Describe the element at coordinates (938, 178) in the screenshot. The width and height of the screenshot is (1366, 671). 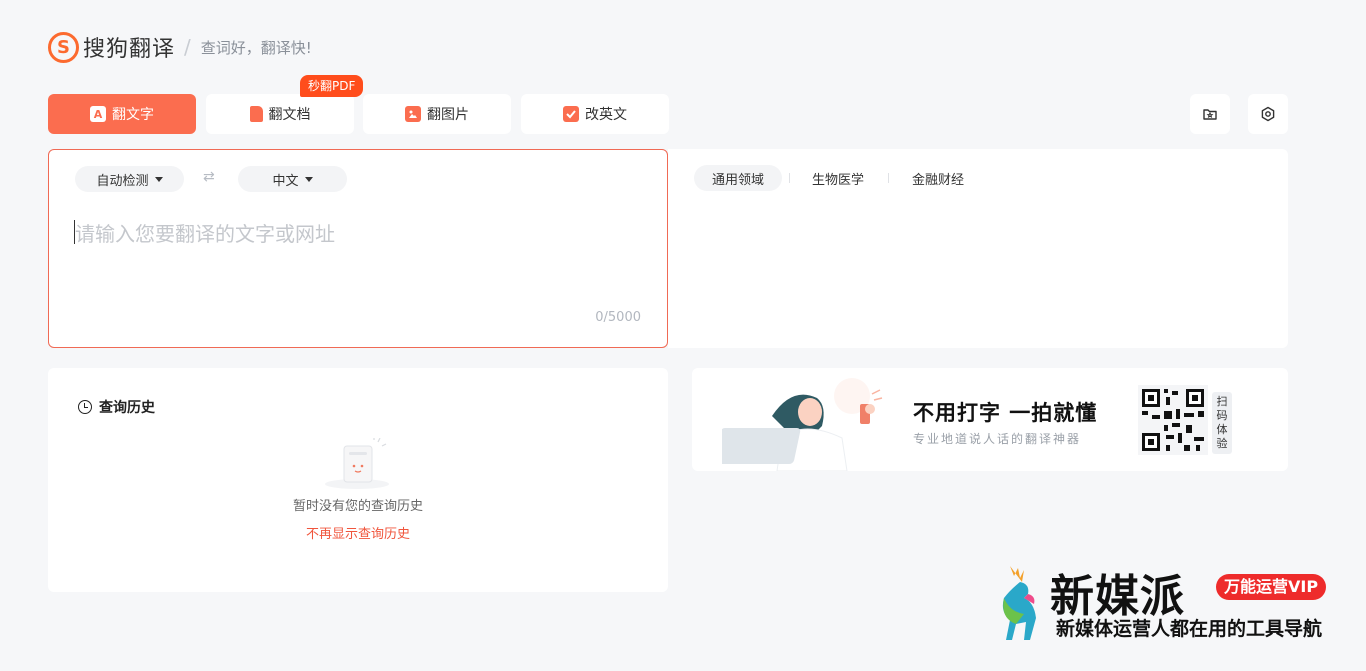
I see `domain-tab-finance: 金融财经` at that location.